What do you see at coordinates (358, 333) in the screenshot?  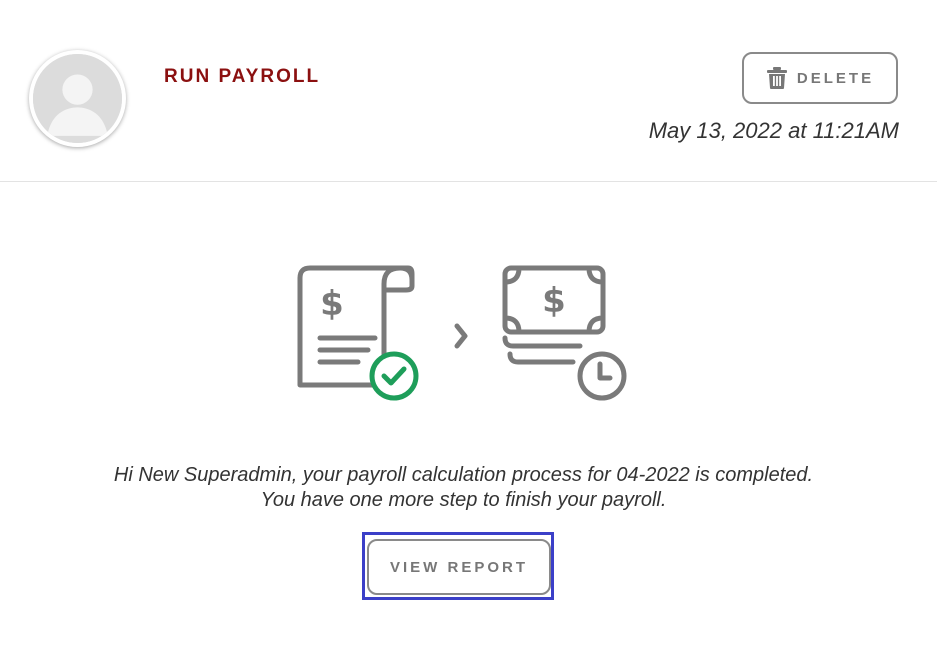 I see `payroll-document-check-icon: $` at bounding box center [358, 333].